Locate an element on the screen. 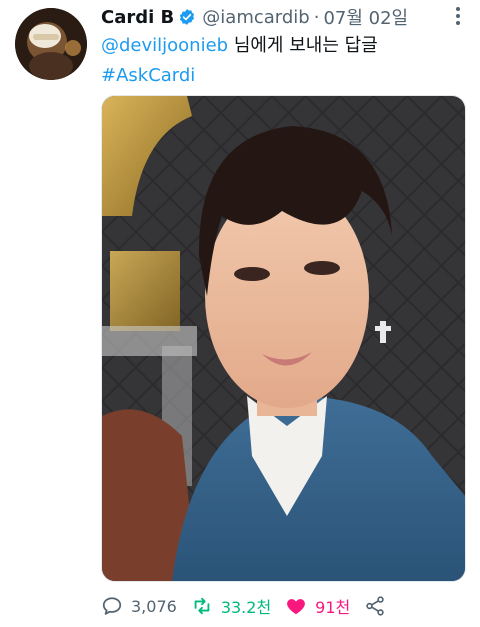 This screenshot has width=480, height=627. retweet-button: 33.2천 is located at coordinates (231, 606).